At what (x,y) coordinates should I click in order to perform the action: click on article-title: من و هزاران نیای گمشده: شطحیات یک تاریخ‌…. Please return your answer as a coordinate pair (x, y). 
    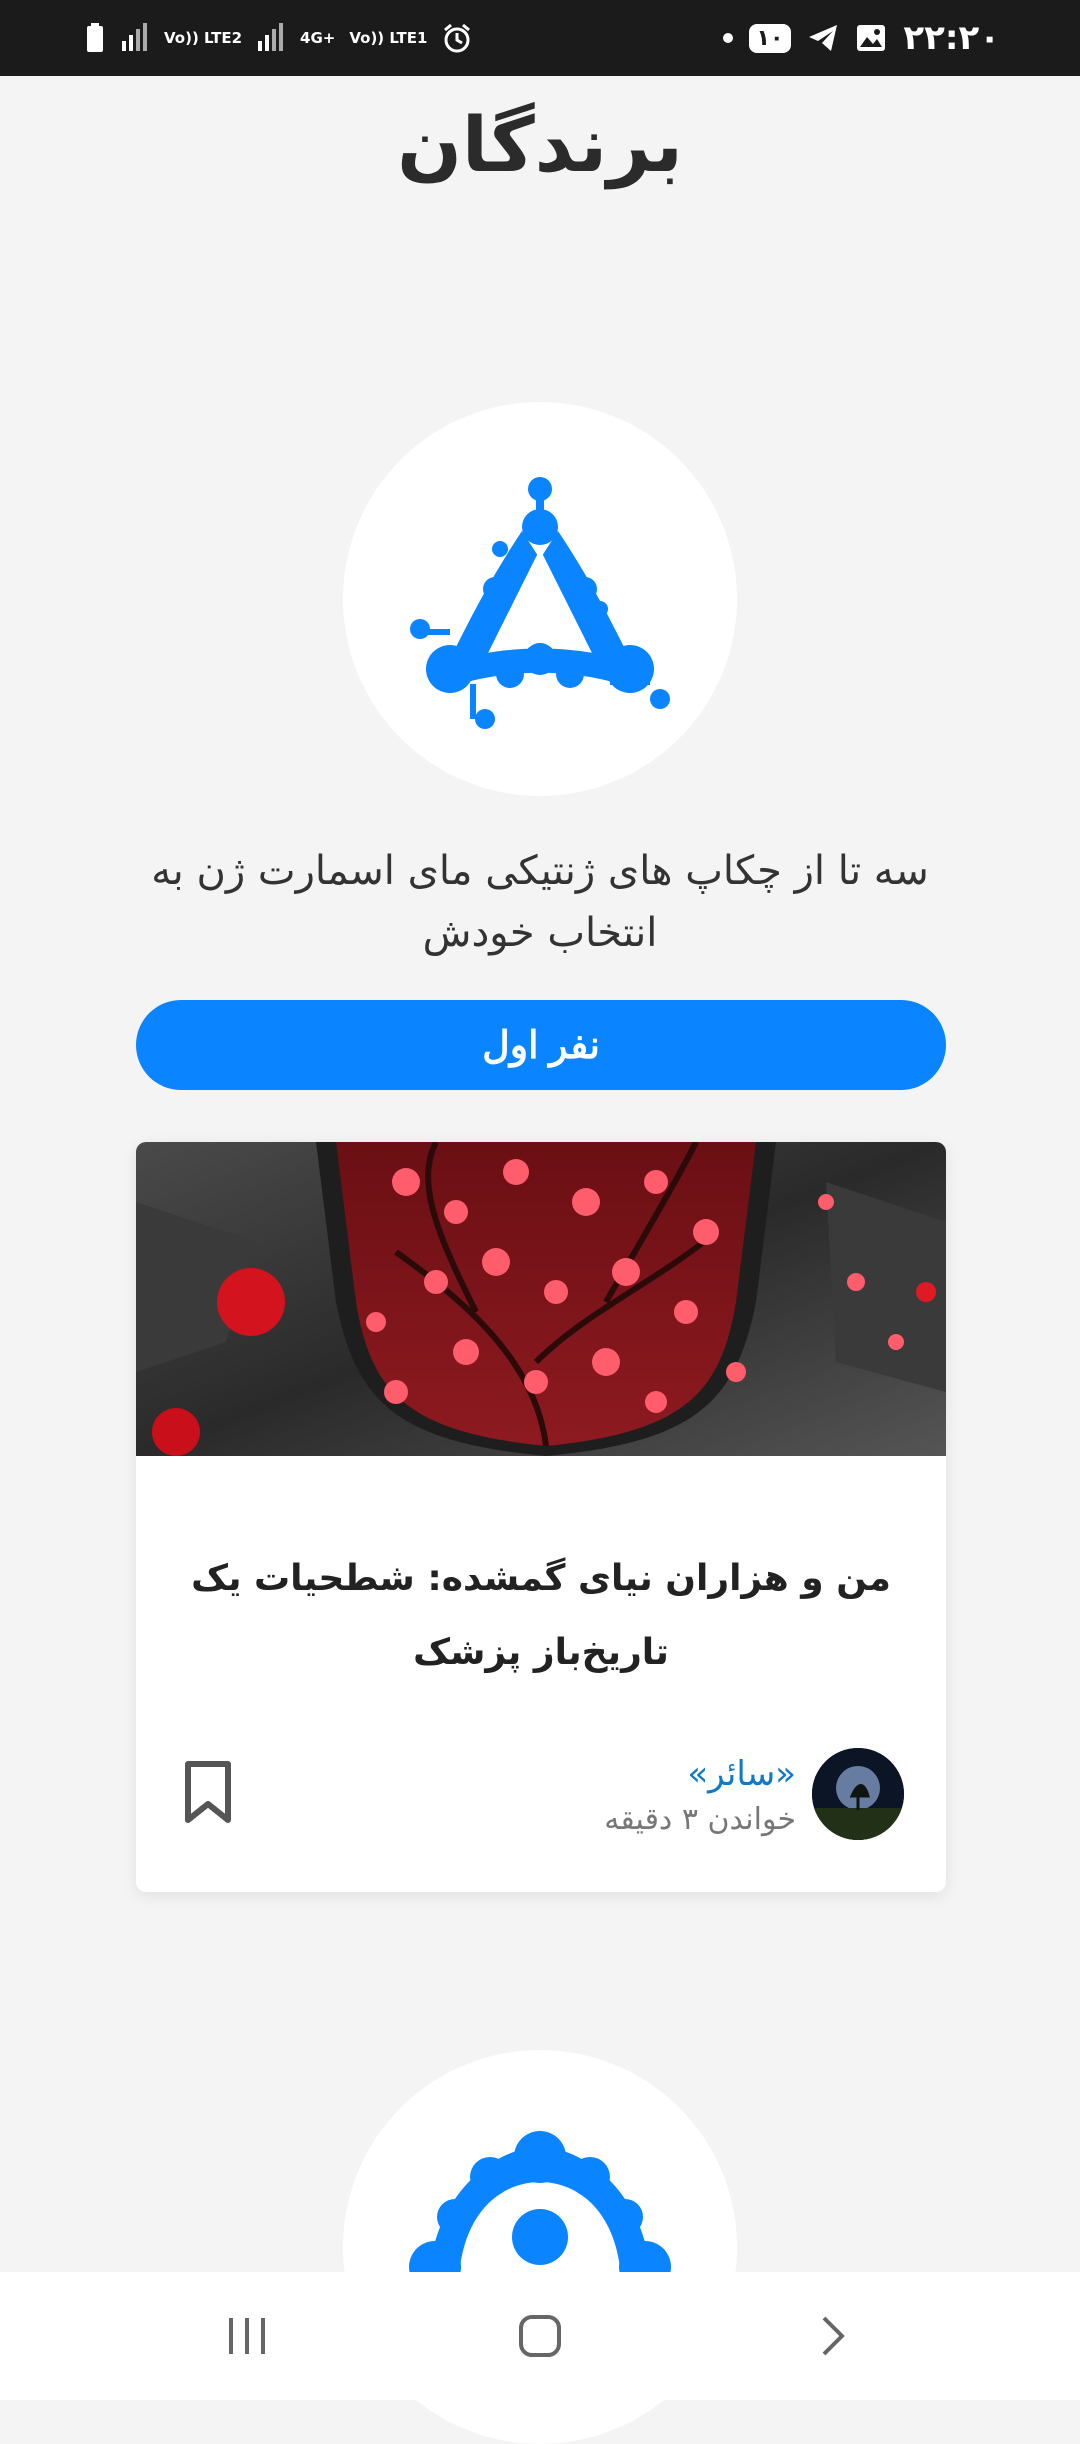
    Looking at the image, I should click on (541, 1616).